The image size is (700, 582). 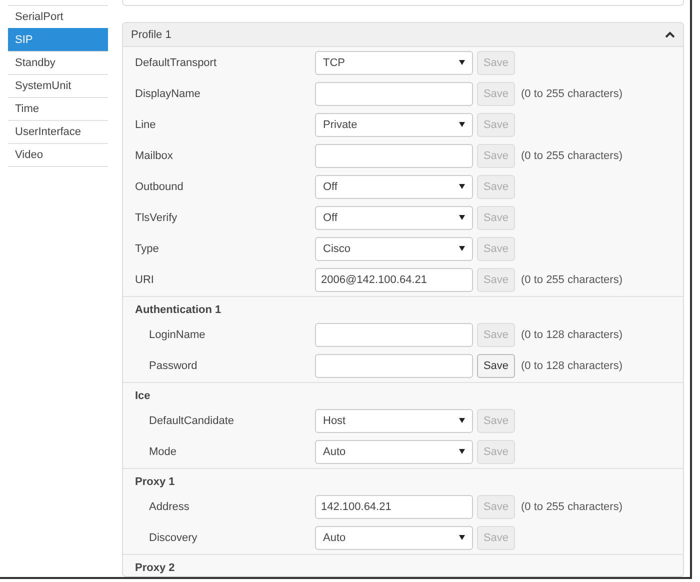 What do you see at coordinates (146, 124) in the screenshot?
I see `field-label: Line` at bounding box center [146, 124].